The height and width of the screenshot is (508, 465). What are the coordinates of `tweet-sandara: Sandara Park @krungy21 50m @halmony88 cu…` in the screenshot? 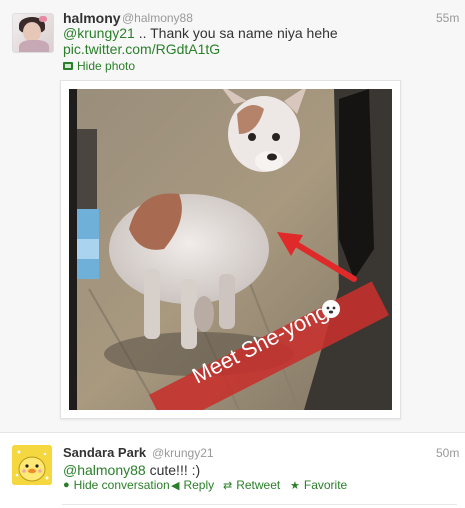 It's located at (232, 470).